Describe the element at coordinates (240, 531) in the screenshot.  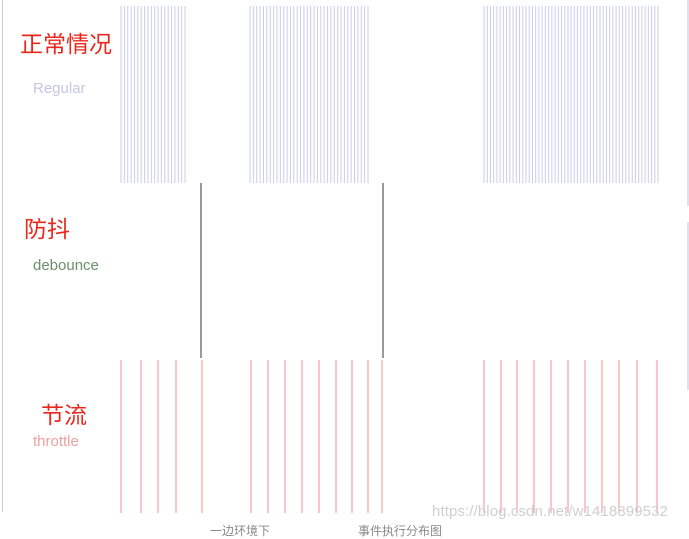
I see `footer-caption-left: 一边环境下` at that location.